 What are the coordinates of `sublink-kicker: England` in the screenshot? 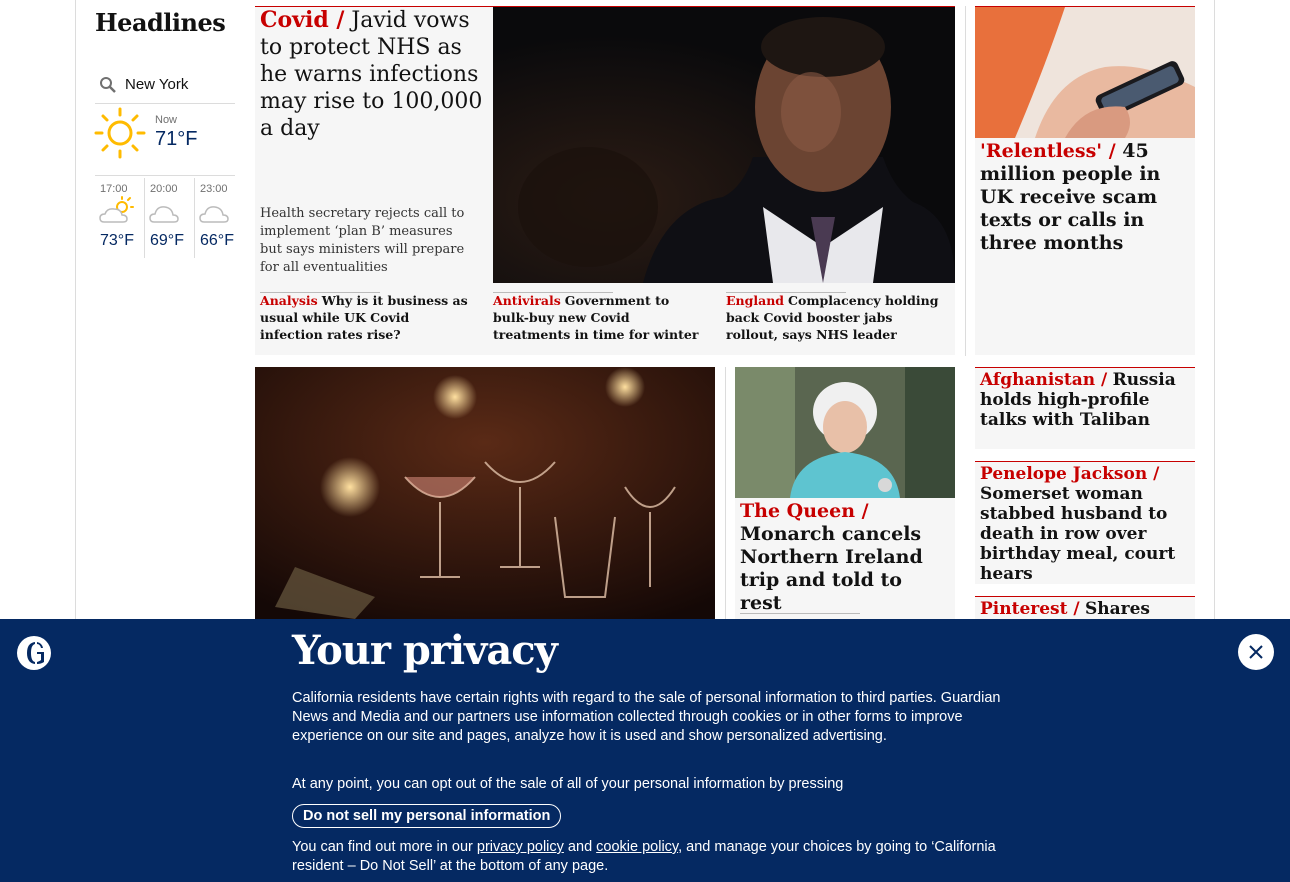 It's located at (755, 300).